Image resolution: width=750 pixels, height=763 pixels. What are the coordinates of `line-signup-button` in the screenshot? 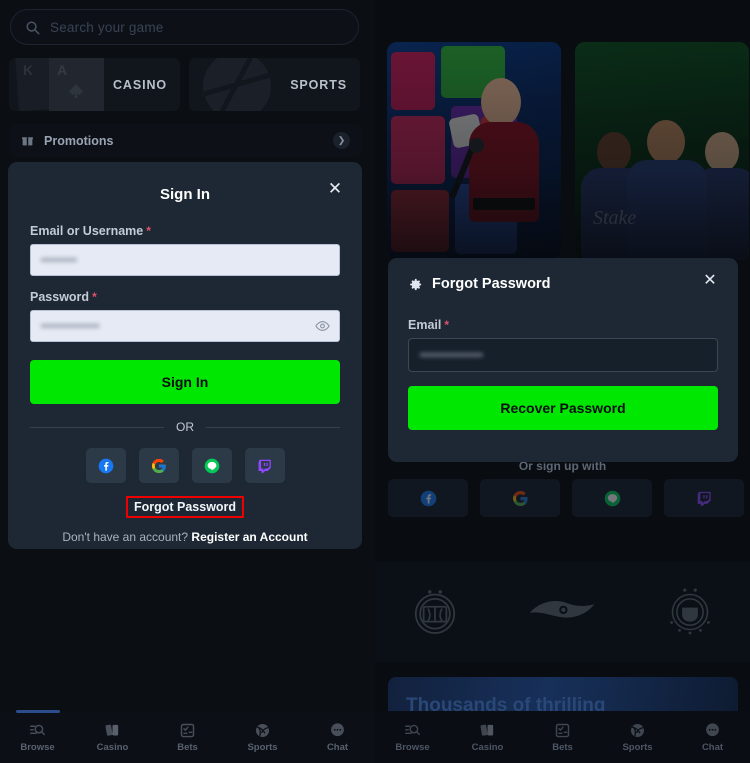 It's located at (612, 498).